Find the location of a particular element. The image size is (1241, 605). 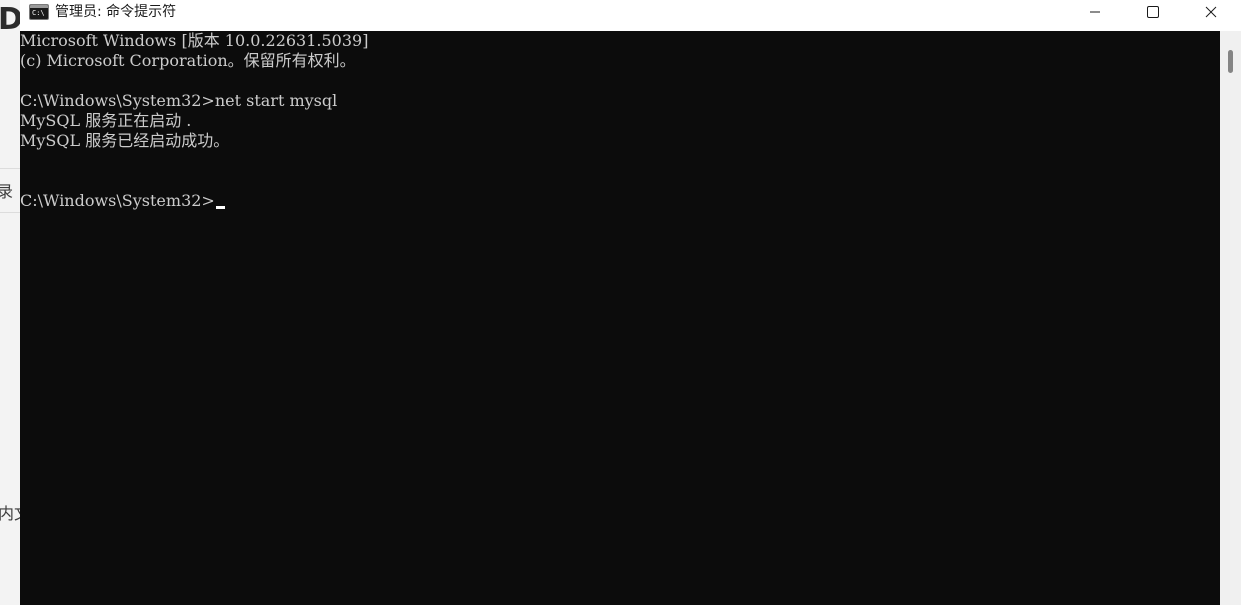

minimize-button is located at coordinates (1095, 12).